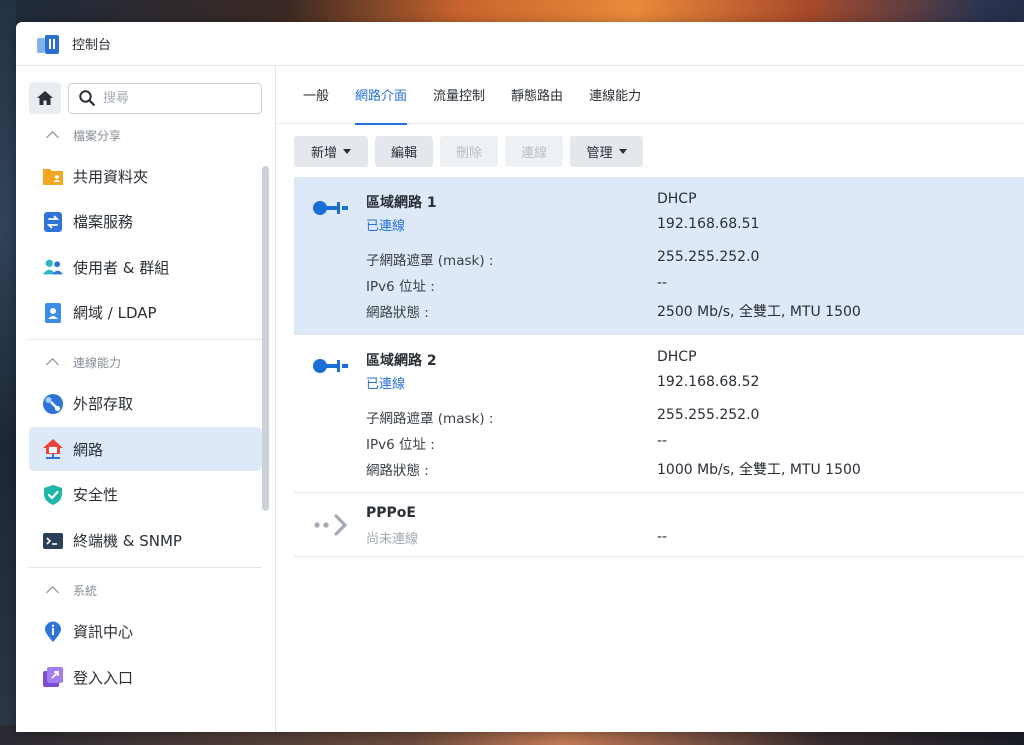 Image resolution: width=1024 pixels, height=745 pixels. Describe the element at coordinates (53, 632) in the screenshot. I see `info-pin-icon` at that location.